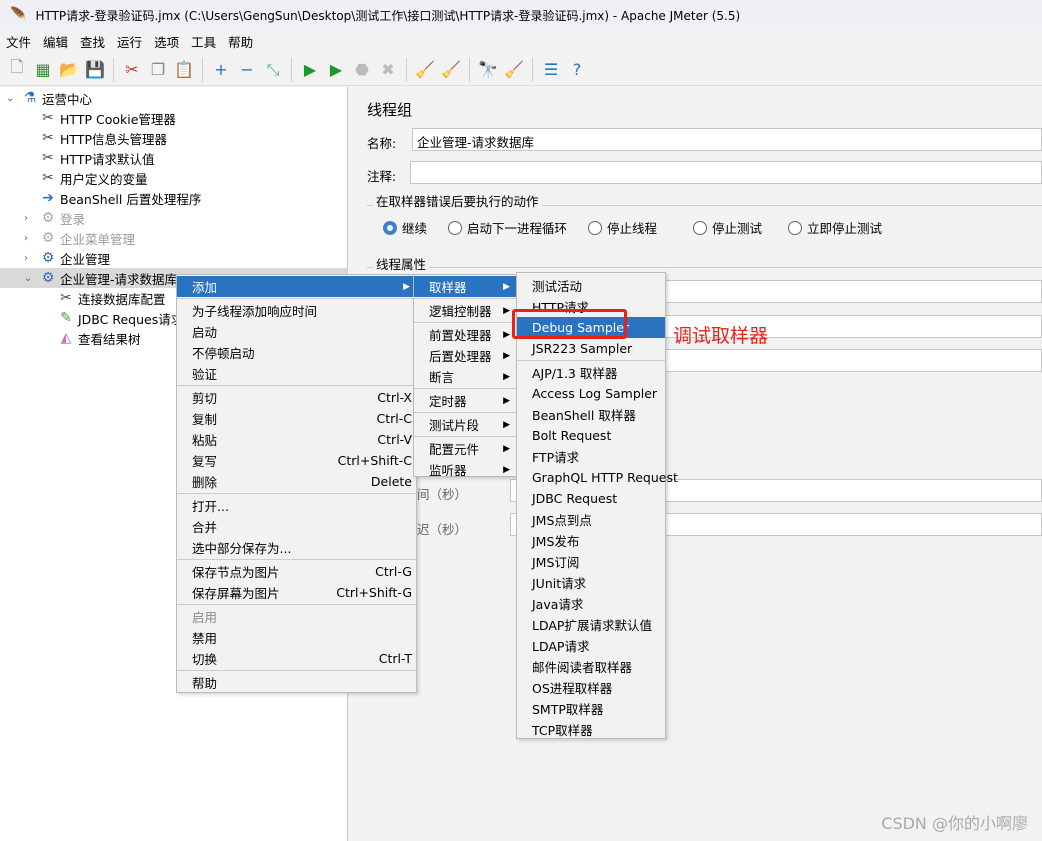  I want to click on tree-node: ✎ JDBC Reques请求, so click(112, 318).